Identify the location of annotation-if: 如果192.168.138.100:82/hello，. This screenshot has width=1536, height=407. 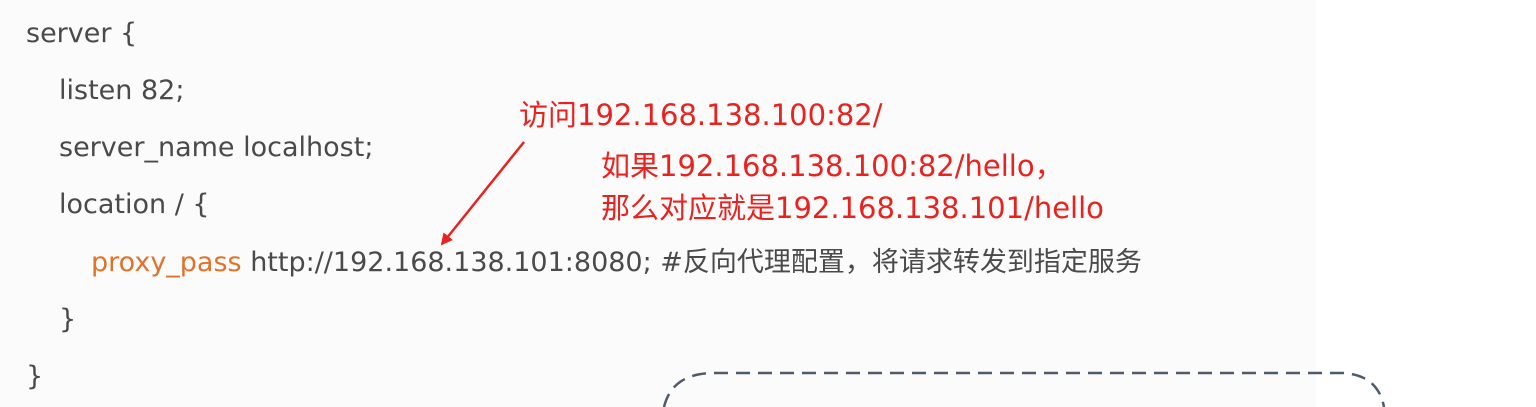
(832, 166).